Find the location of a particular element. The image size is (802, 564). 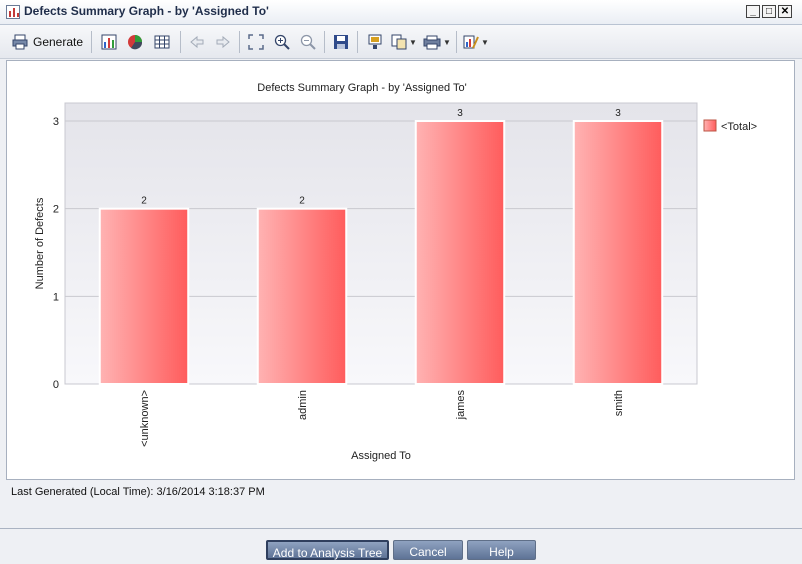

forward-button is located at coordinates (223, 42).